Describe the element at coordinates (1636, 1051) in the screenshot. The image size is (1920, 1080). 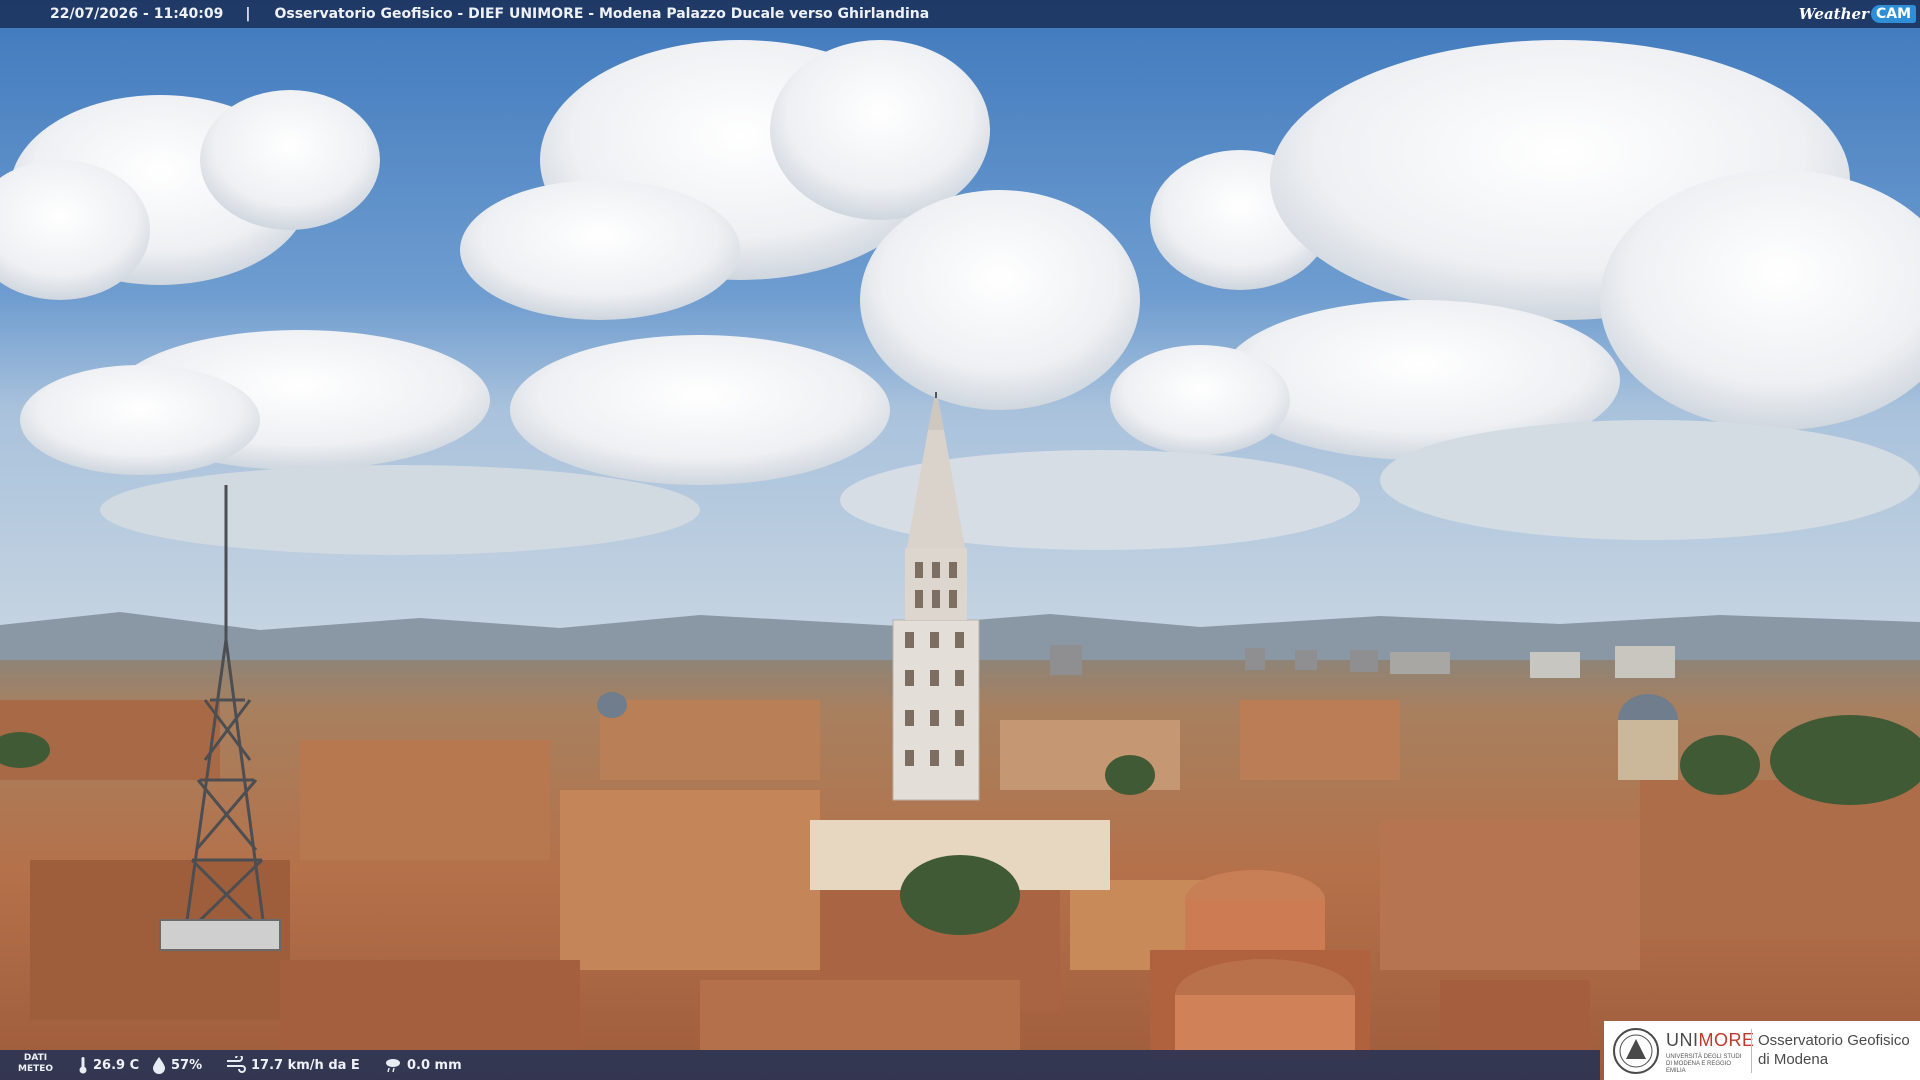
I see `university-seal-icon` at that location.